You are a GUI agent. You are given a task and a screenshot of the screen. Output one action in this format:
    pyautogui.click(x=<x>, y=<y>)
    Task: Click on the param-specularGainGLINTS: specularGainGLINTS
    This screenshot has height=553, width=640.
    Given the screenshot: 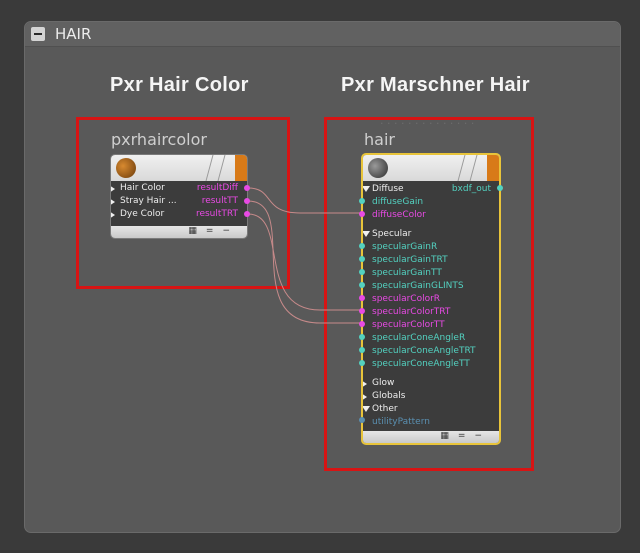 What is the action you would take?
    pyautogui.click(x=418, y=286)
    